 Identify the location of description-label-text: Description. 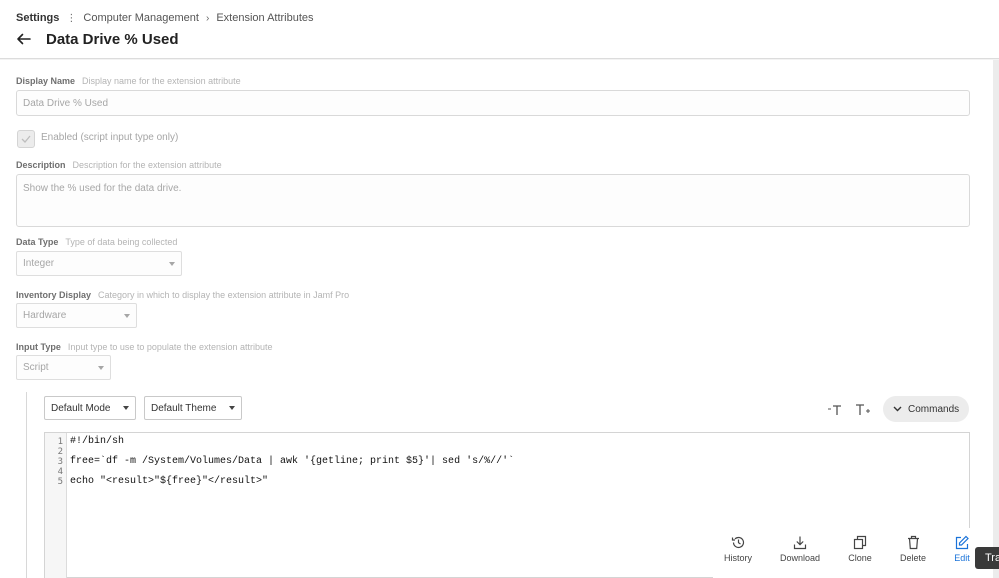
(41, 165).